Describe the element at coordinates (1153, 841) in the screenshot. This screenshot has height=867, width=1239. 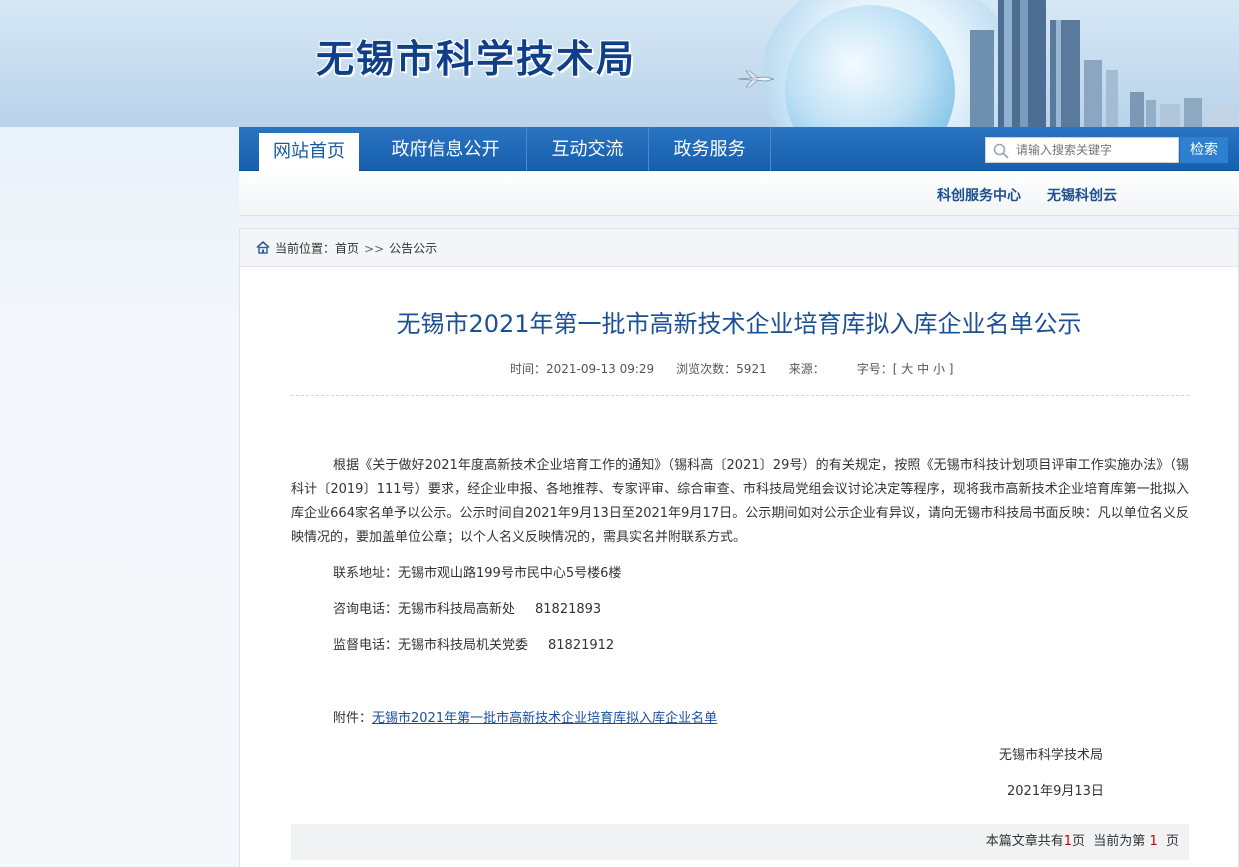
I see `pager-current: 1` at that location.